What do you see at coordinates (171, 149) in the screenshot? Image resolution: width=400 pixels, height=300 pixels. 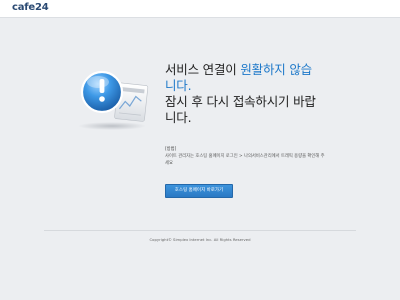 I see `guide-label: [방법]` at bounding box center [171, 149].